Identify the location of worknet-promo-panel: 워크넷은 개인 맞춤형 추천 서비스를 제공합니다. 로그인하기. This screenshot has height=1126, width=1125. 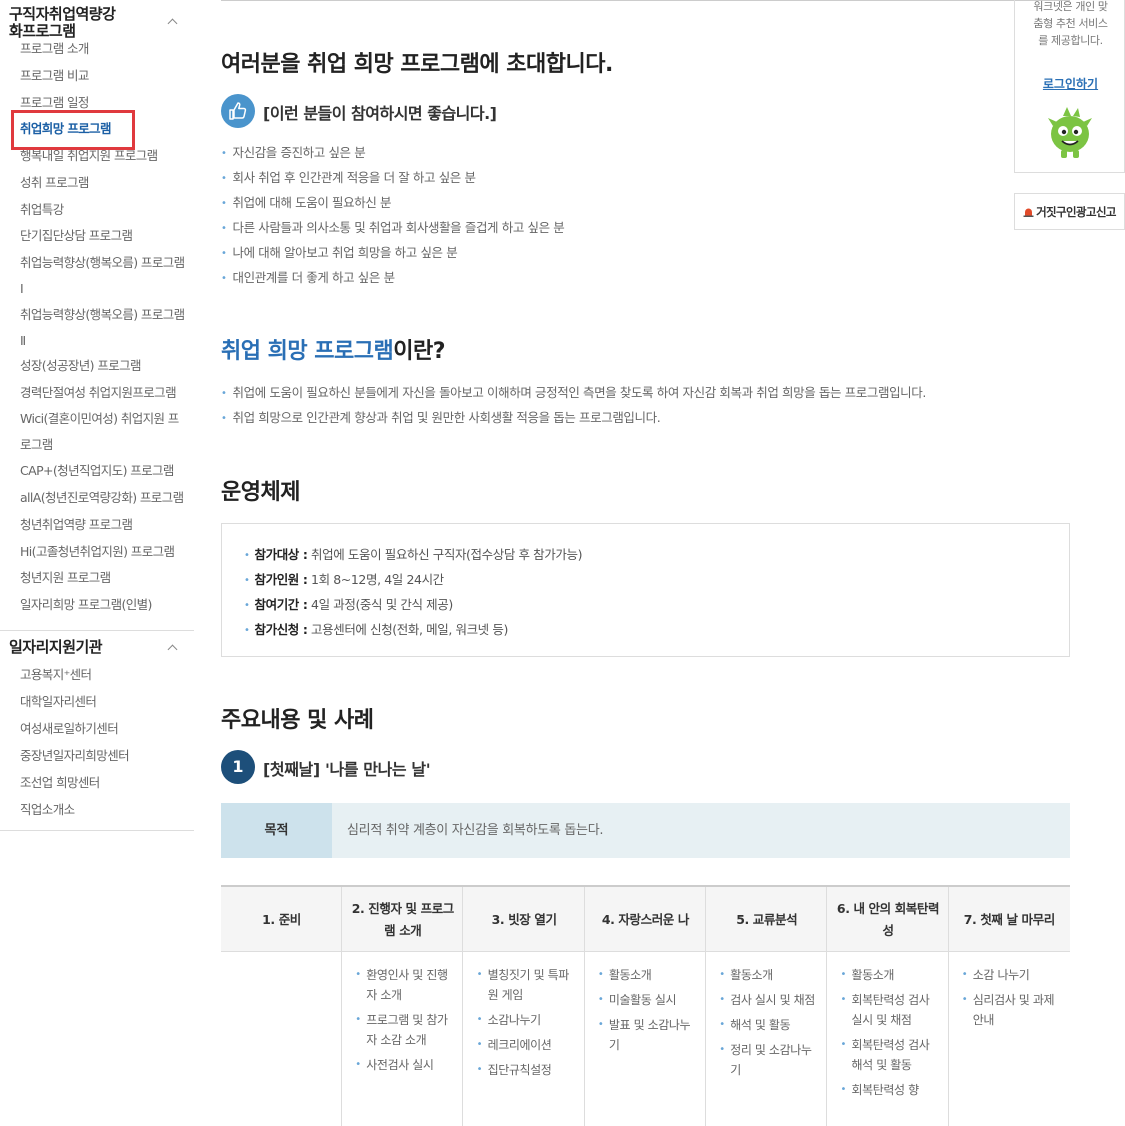
(1069, 86).